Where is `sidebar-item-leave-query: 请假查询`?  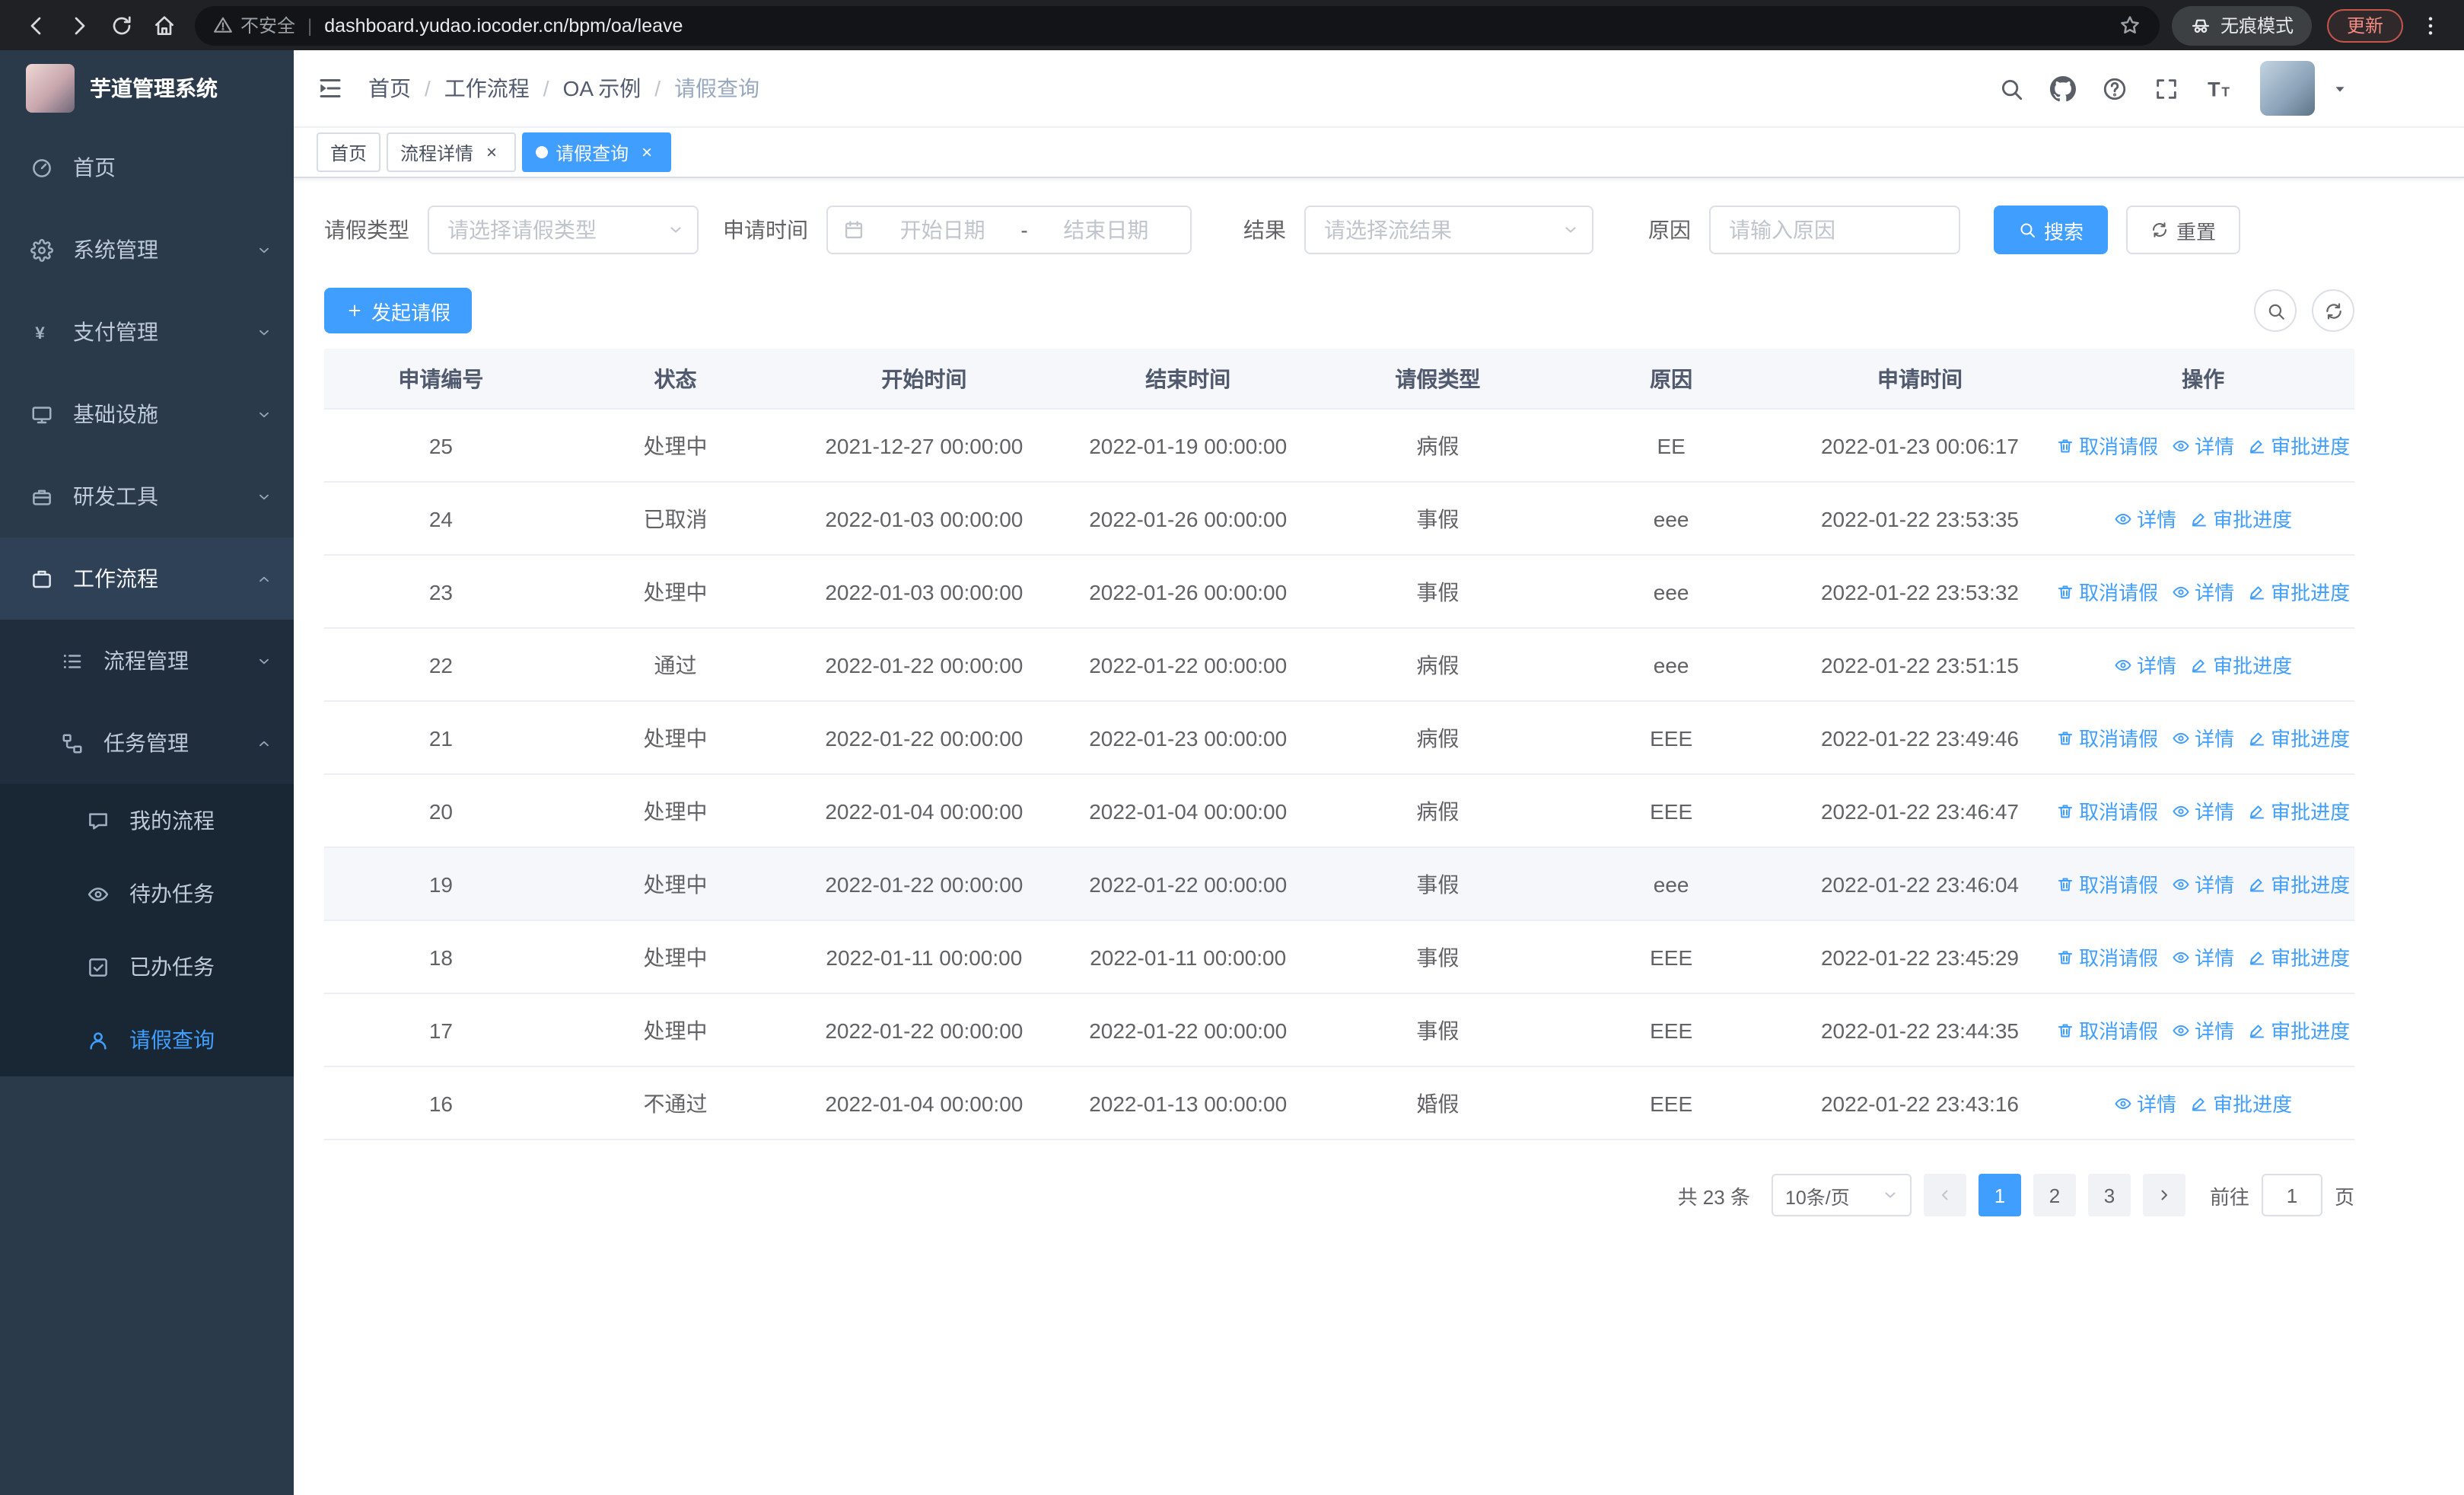 sidebar-item-leave-query: 请假查询 is located at coordinates (147, 1039).